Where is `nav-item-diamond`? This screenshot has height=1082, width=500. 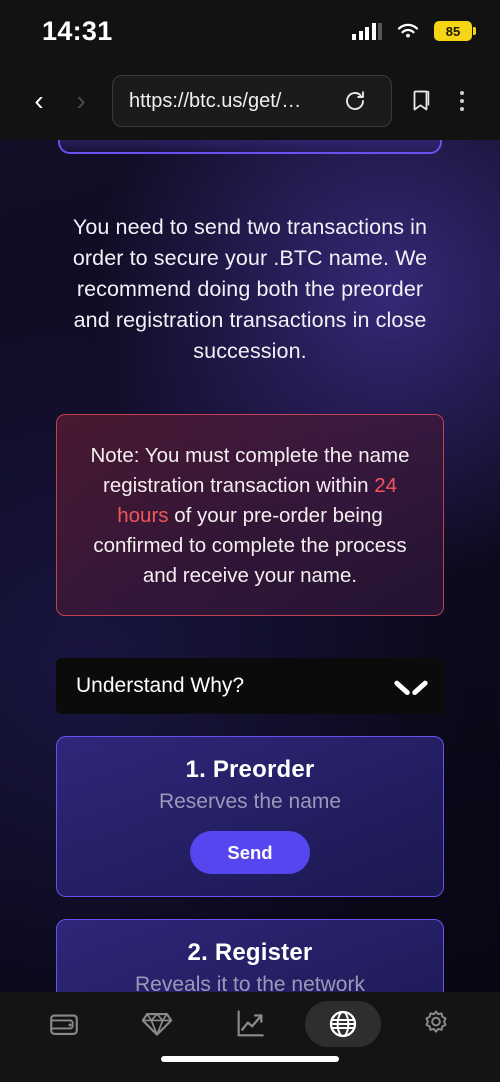 nav-item-diamond is located at coordinates (157, 1024).